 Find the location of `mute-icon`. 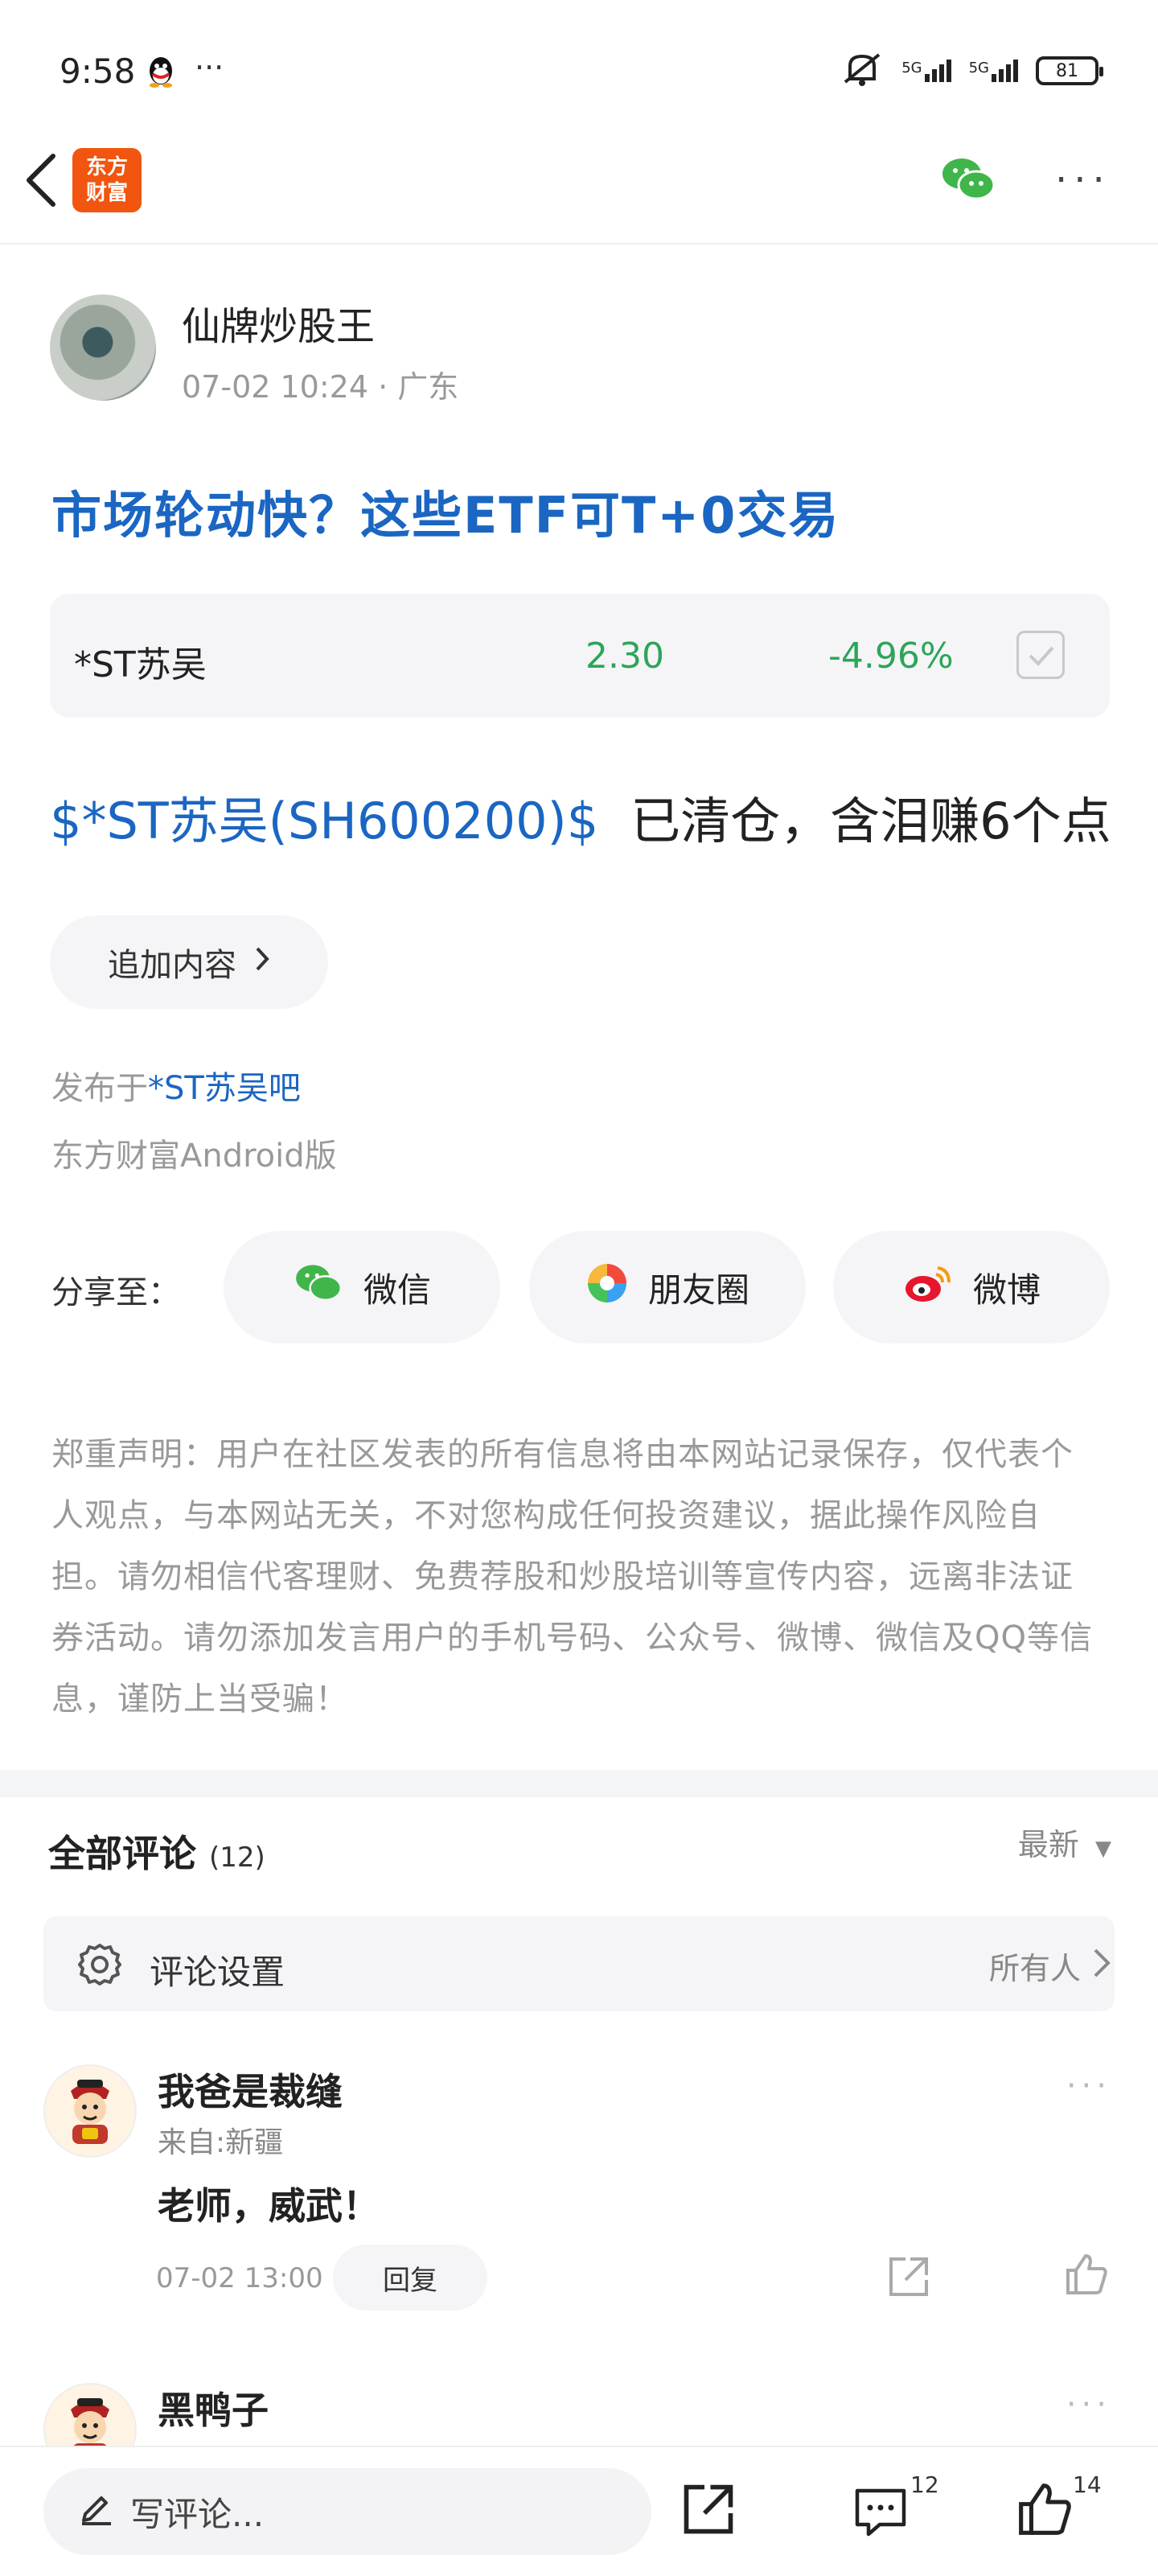

mute-icon is located at coordinates (862, 71).